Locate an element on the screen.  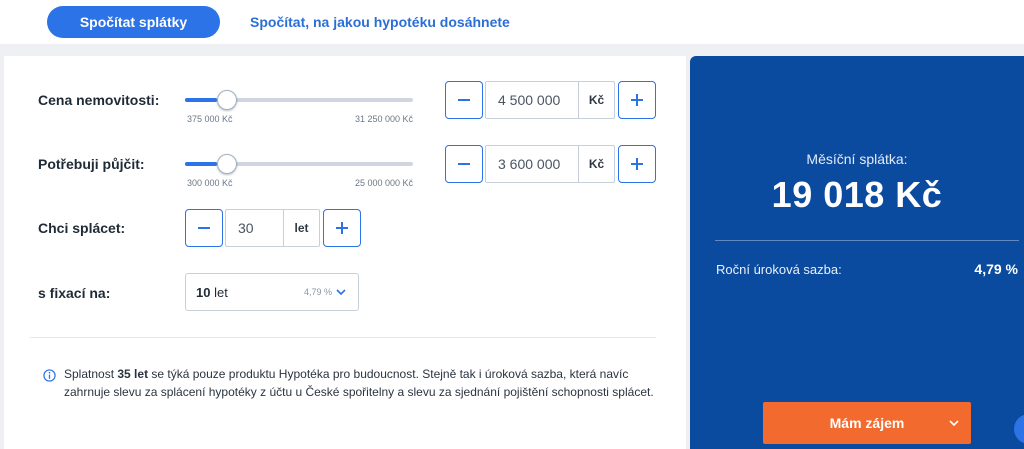
property-price-unit: Kč is located at coordinates (596, 100).